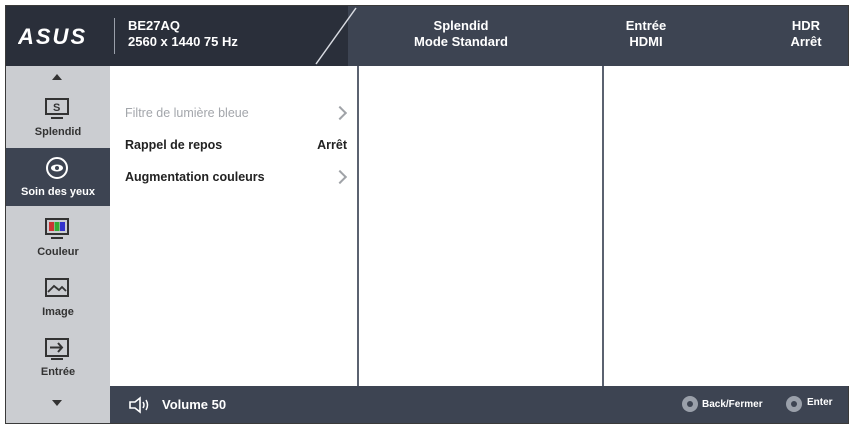  I want to click on back-close-label: Back/Fermer, so click(732, 404).